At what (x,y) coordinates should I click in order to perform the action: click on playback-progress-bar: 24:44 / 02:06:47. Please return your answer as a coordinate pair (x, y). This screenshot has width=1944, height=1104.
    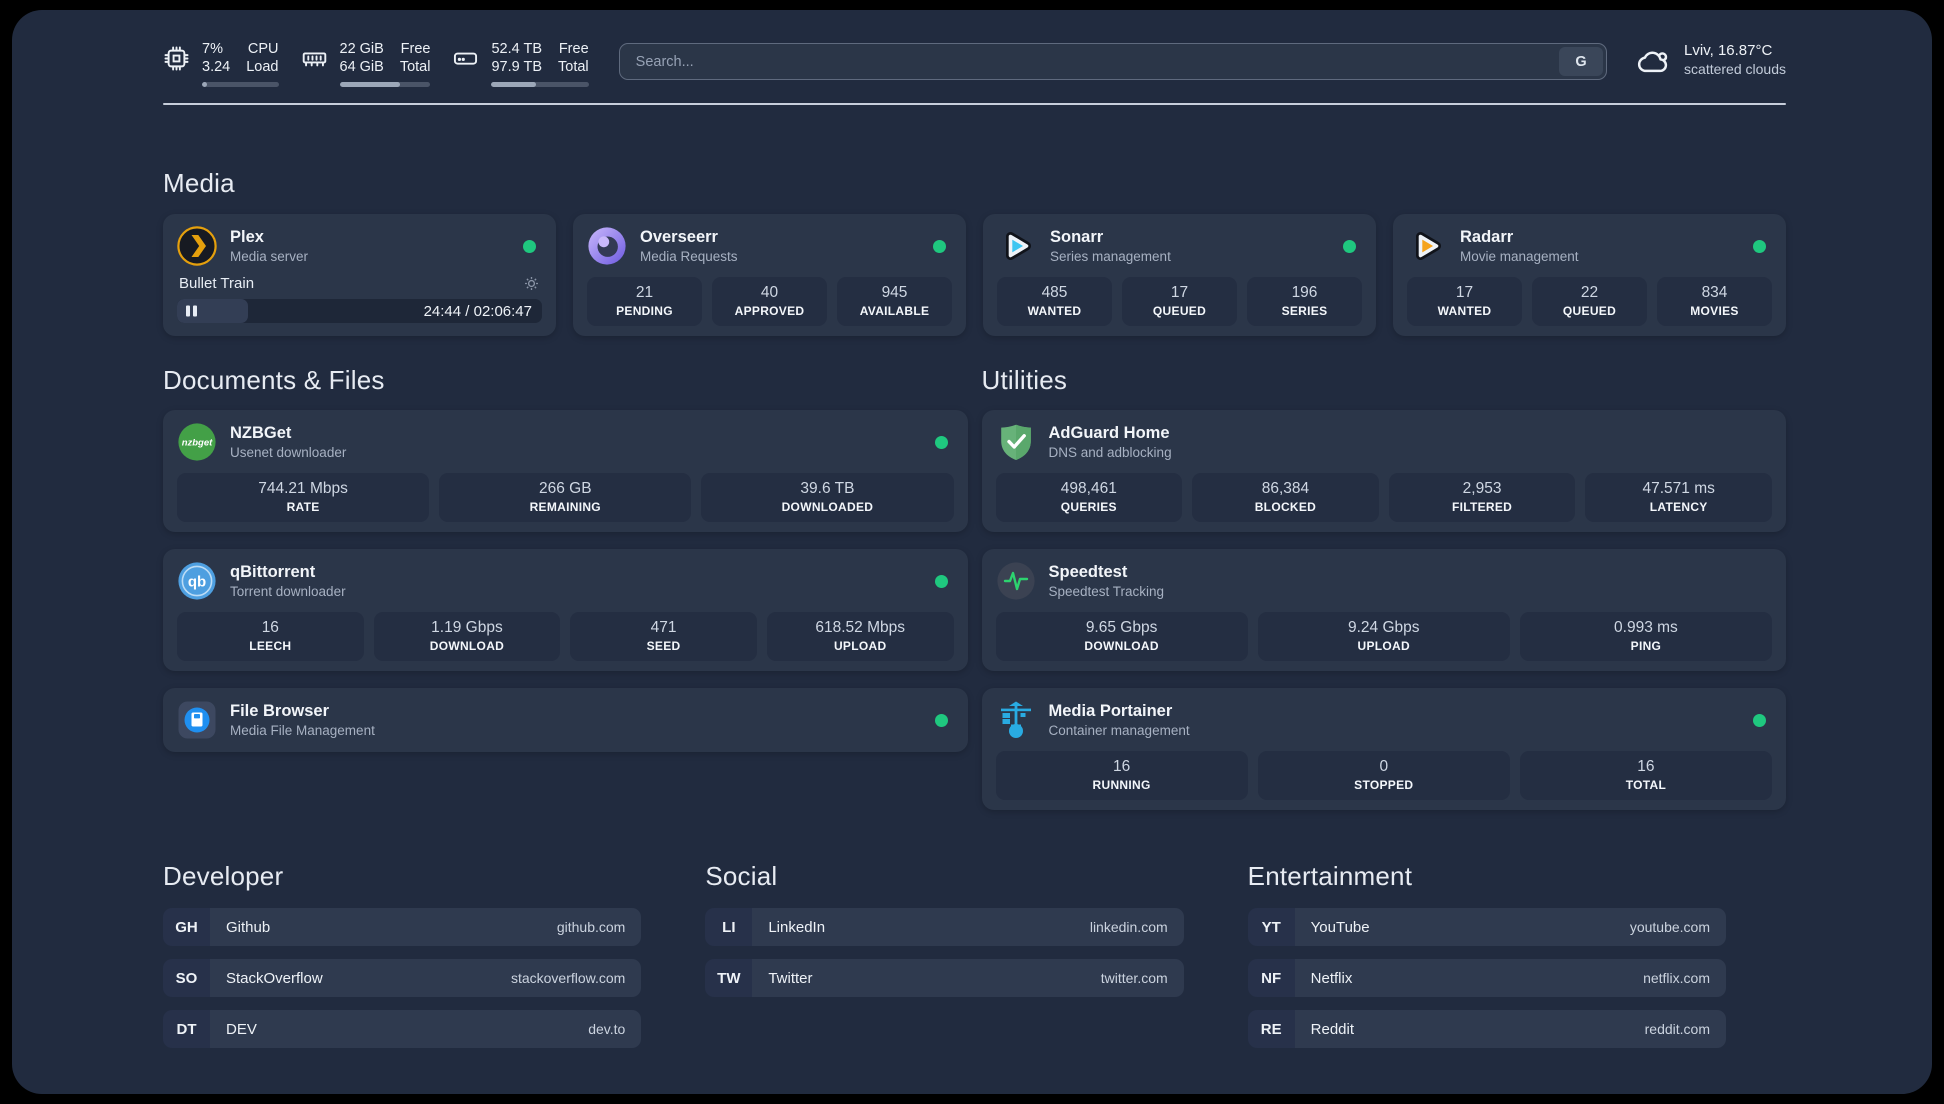
    Looking at the image, I should click on (359, 311).